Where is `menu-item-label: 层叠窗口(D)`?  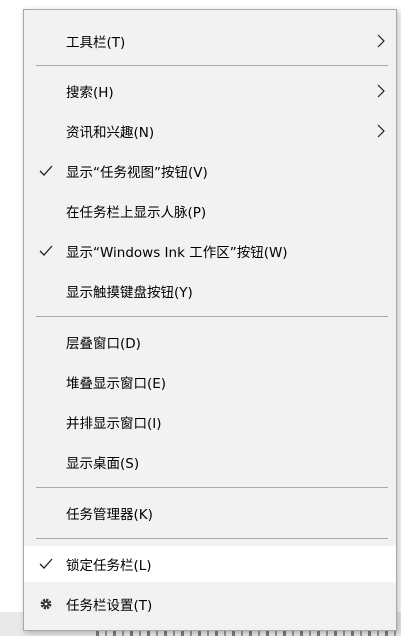
menu-item-label: 层叠窗口(D) is located at coordinates (103, 344).